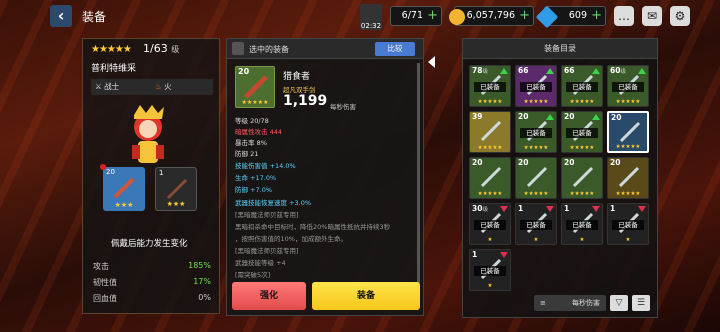 The height and width of the screenshot is (332, 720). Describe the element at coordinates (560, 49) in the screenshot. I see `inventory-title: 装备目录` at that location.